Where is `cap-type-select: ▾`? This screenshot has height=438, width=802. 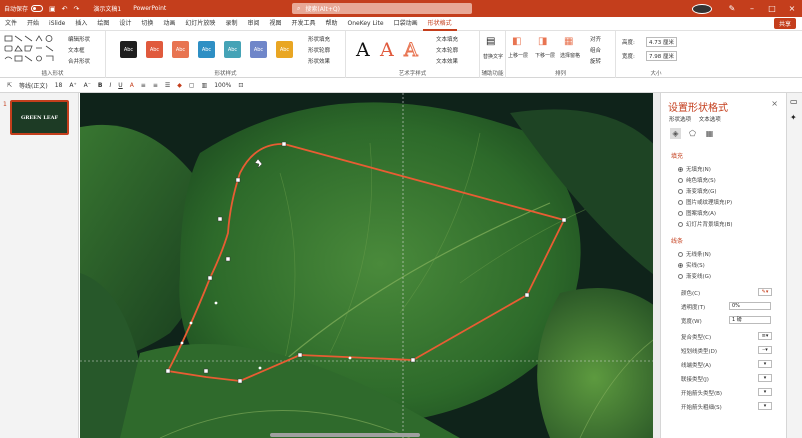 cap-type-select: ▾ is located at coordinates (765, 364).